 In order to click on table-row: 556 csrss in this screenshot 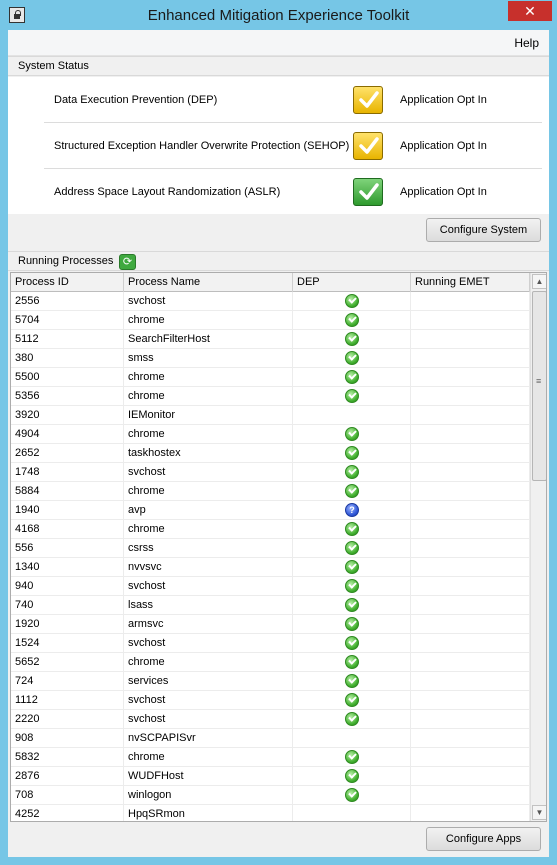, I will do `click(270, 548)`.